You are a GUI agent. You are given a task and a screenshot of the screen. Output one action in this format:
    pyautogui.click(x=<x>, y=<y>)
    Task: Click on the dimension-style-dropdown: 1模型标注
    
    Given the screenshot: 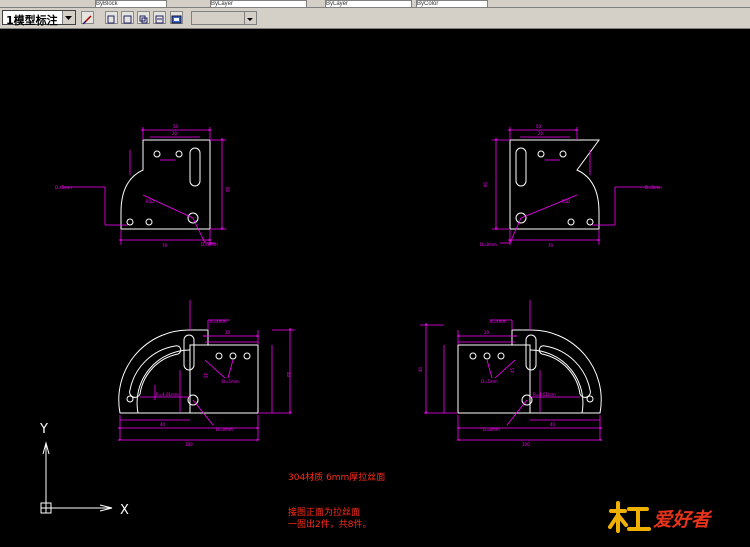 What is the action you would take?
    pyautogui.click(x=39, y=18)
    